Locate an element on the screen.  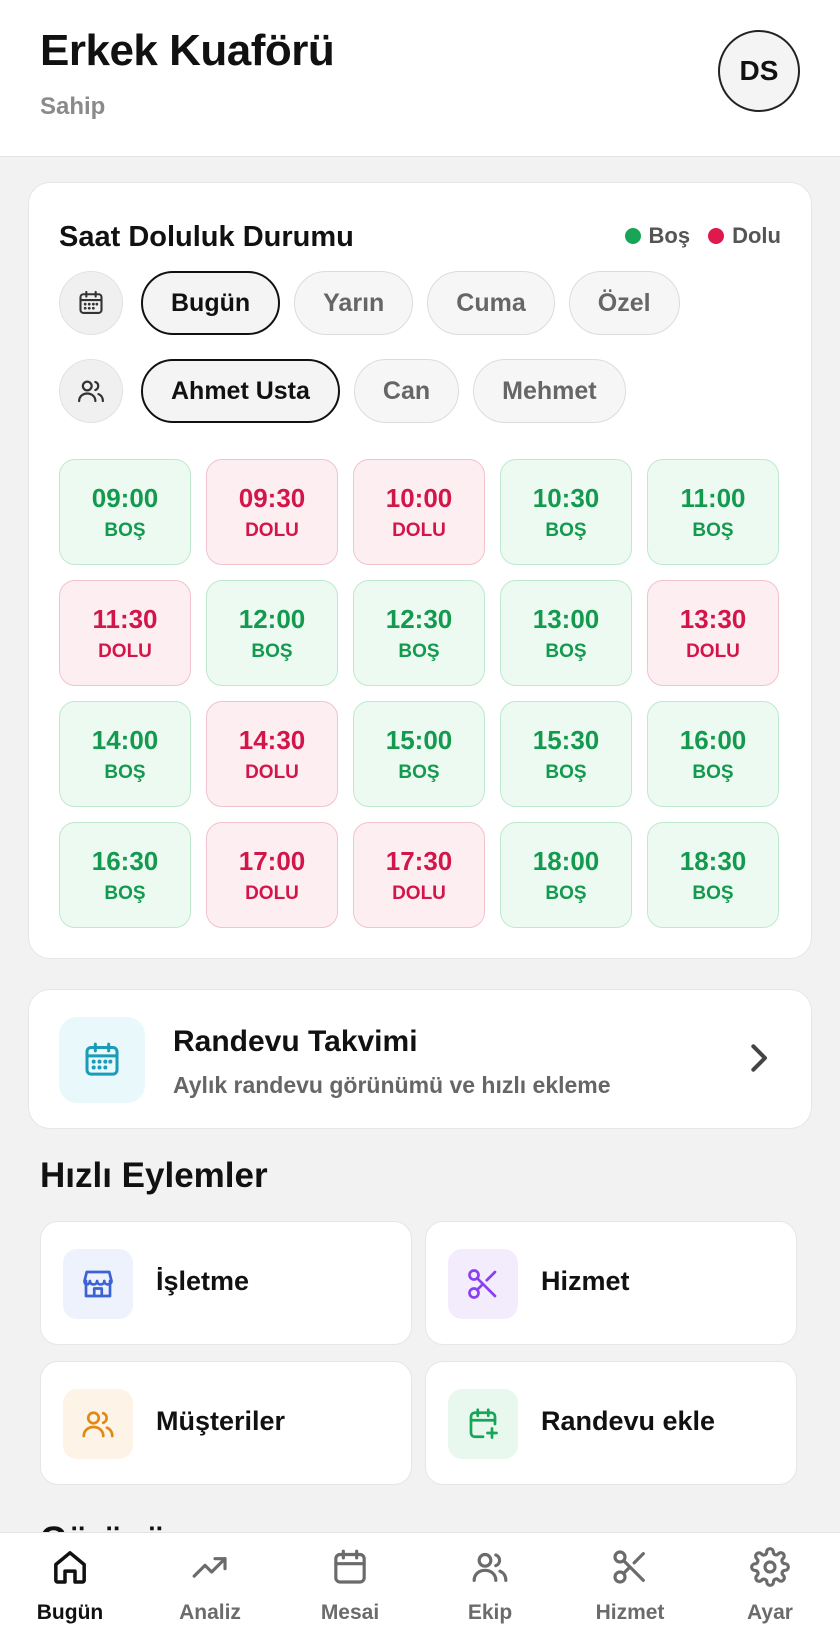
time-slot: 11:00 BOŞ is located at coordinates (713, 512).